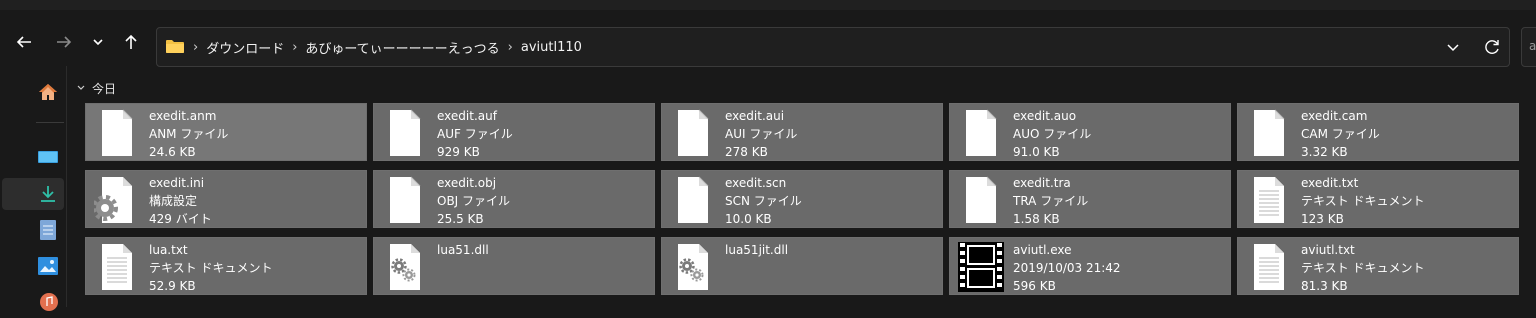 Image resolution: width=1536 pixels, height=318 pixels. I want to click on breadcrumb-item-current: aviutl110, so click(551, 47).